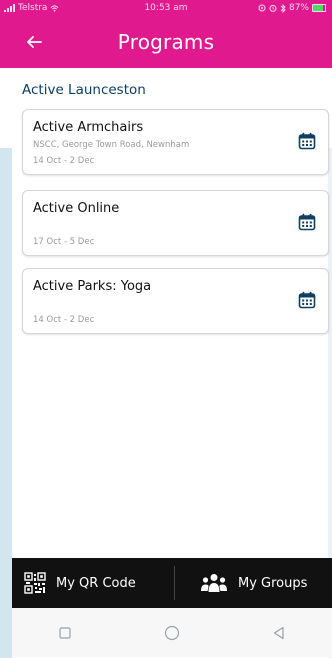  Describe the element at coordinates (273, 583) in the screenshot. I see `my-groups-label: My Groups` at that location.